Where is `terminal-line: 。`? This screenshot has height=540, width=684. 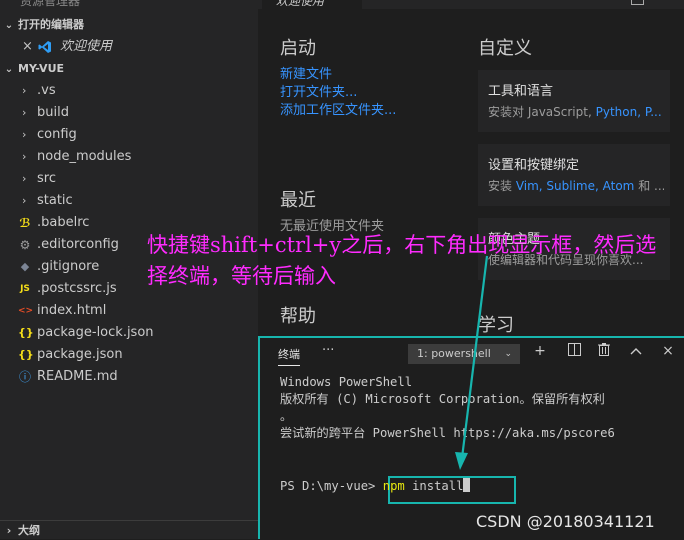 terminal-line: 。 is located at coordinates (286, 416).